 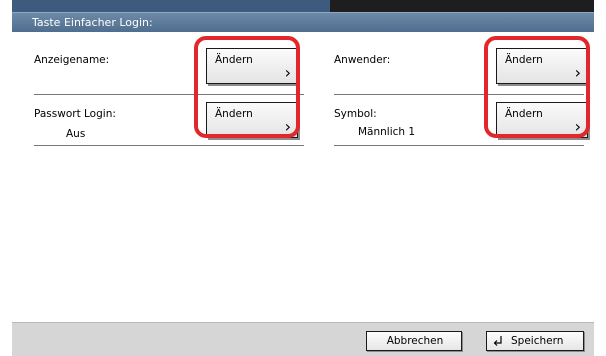 I want to click on top-status-strip, so click(x=303, y=6).